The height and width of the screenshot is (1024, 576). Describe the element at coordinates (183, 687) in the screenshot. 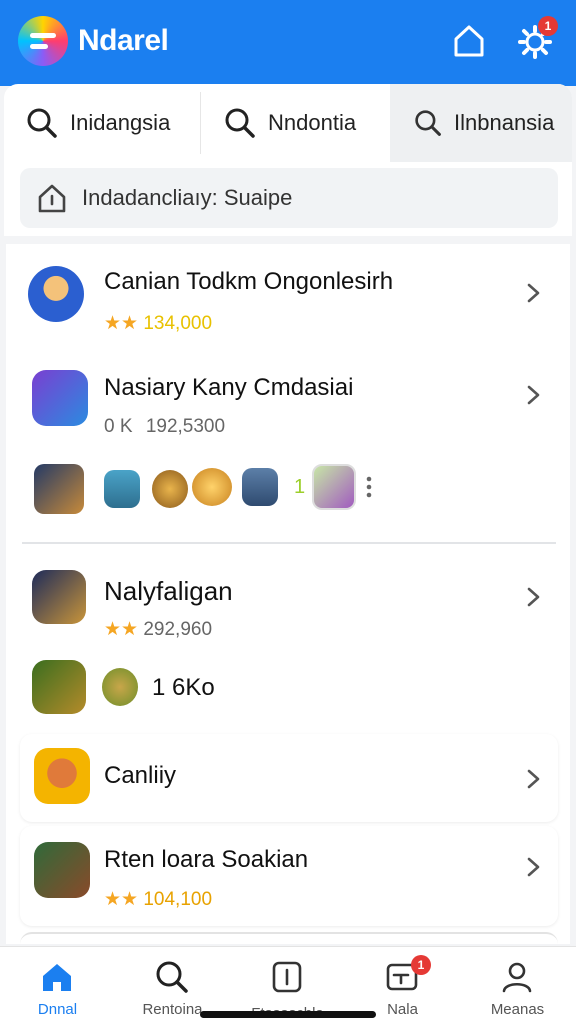

I see `sub-item-text: 1 6Ko` at that location.